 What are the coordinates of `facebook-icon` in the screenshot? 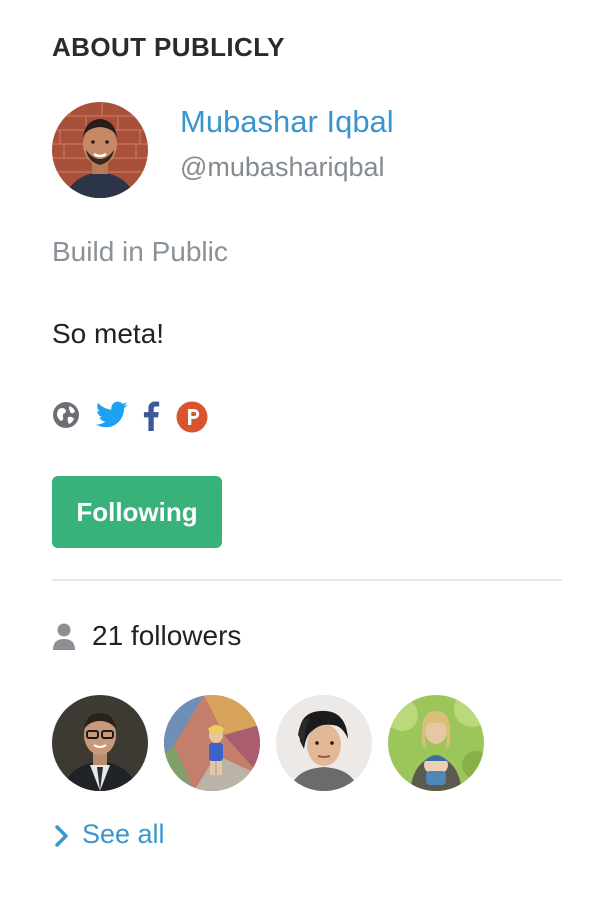 It's located at (151, 416).